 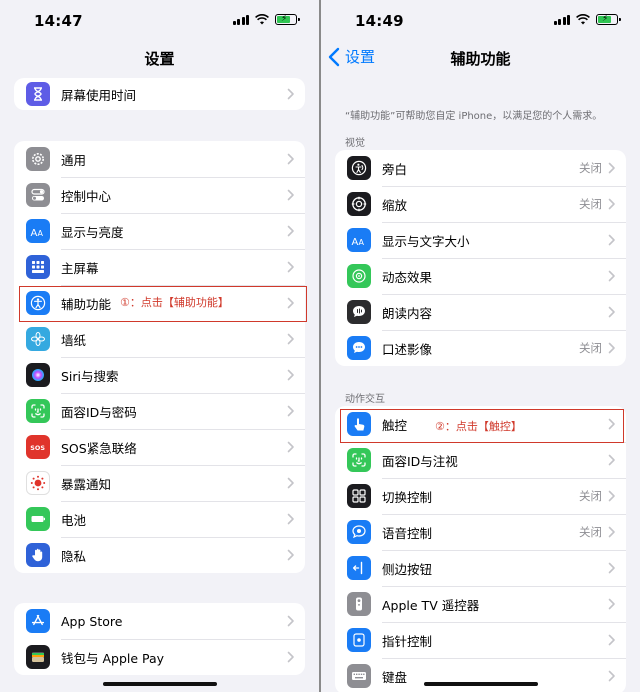 What do you see at coordinates (38, 375) in the screenshot?
I see `siri-icon` at bounding box center [38, 375].